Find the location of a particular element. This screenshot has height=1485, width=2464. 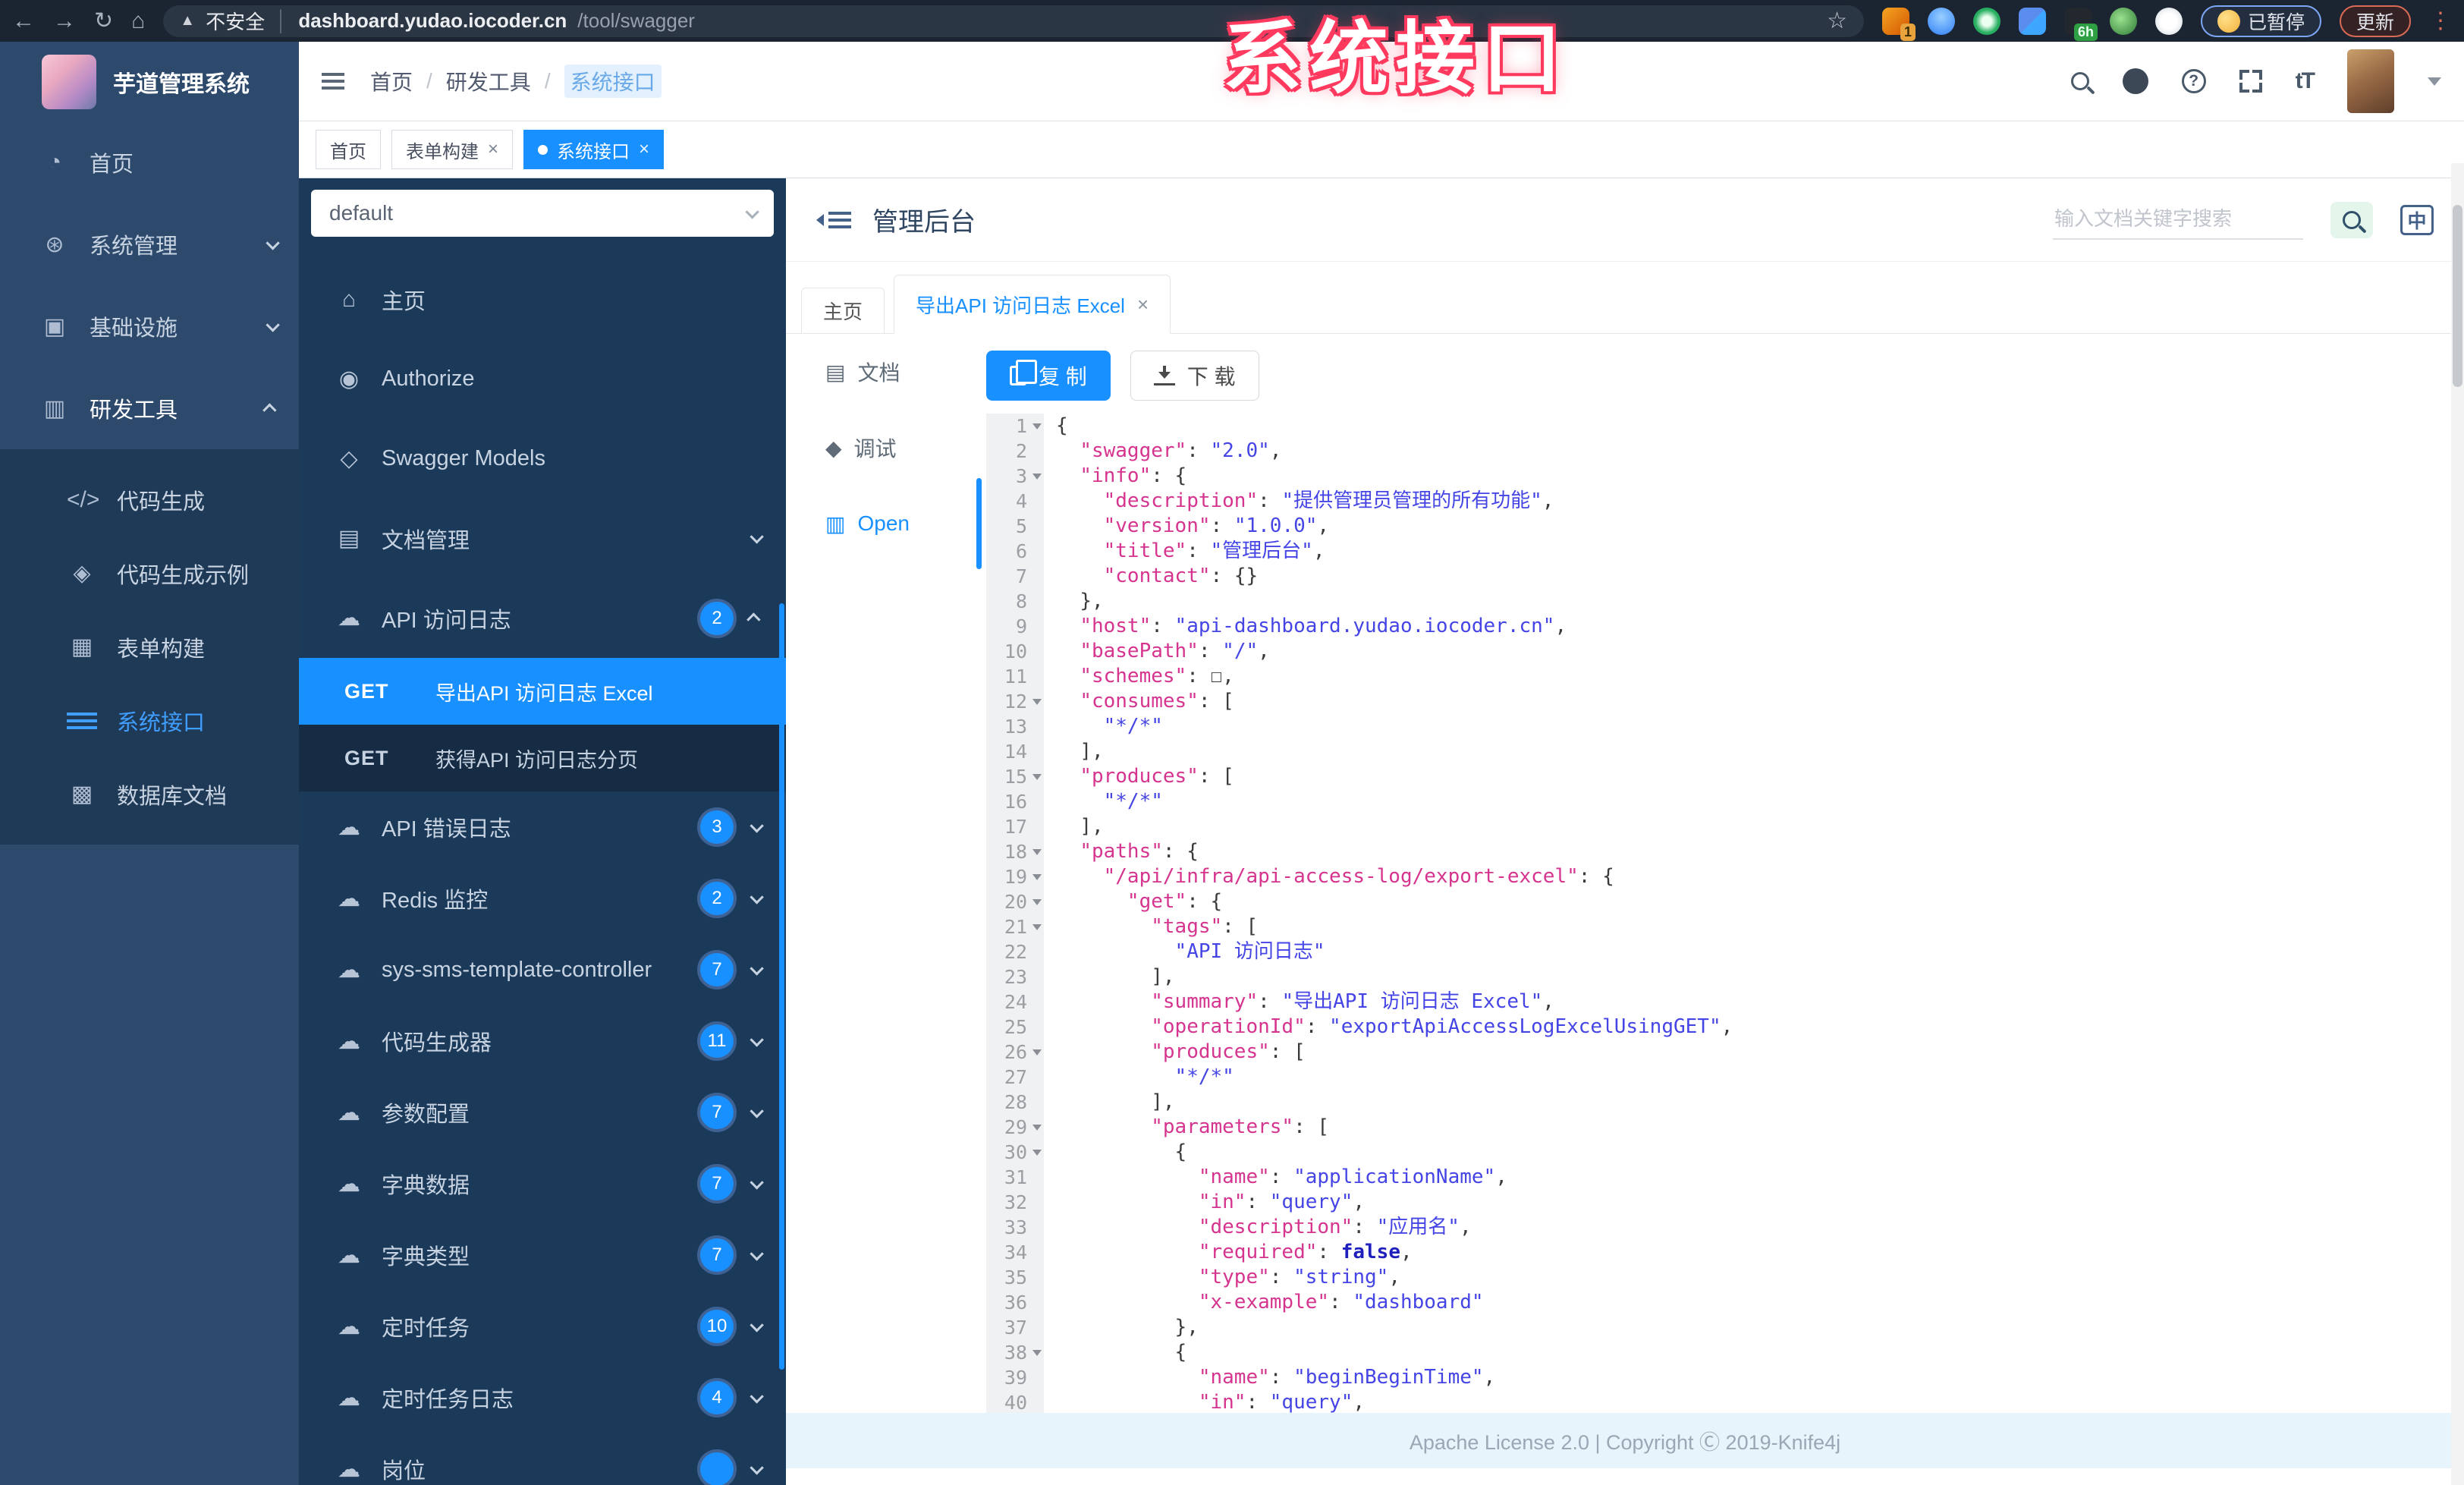

font-size-icon: tT is located at coordinates (2305, 81).